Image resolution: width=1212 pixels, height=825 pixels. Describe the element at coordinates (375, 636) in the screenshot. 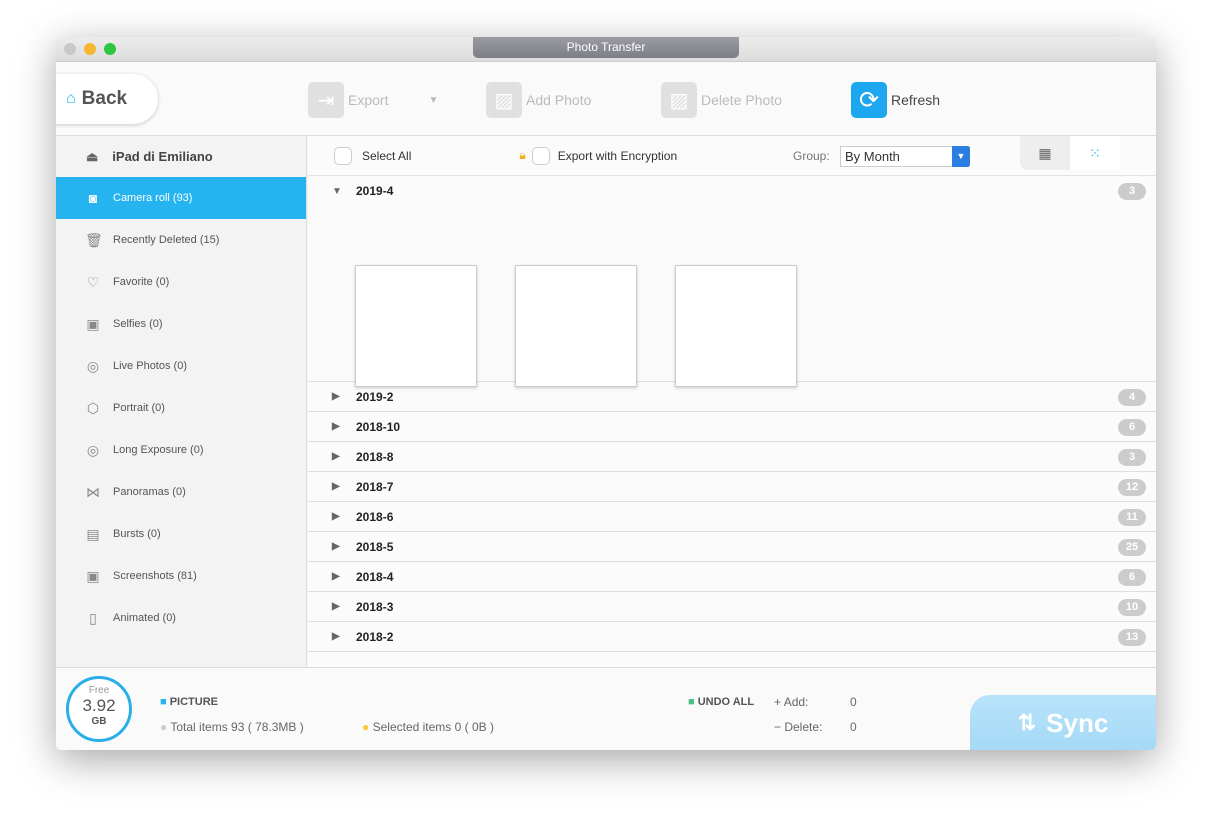

I see `group-name: 2018-2` at that location.